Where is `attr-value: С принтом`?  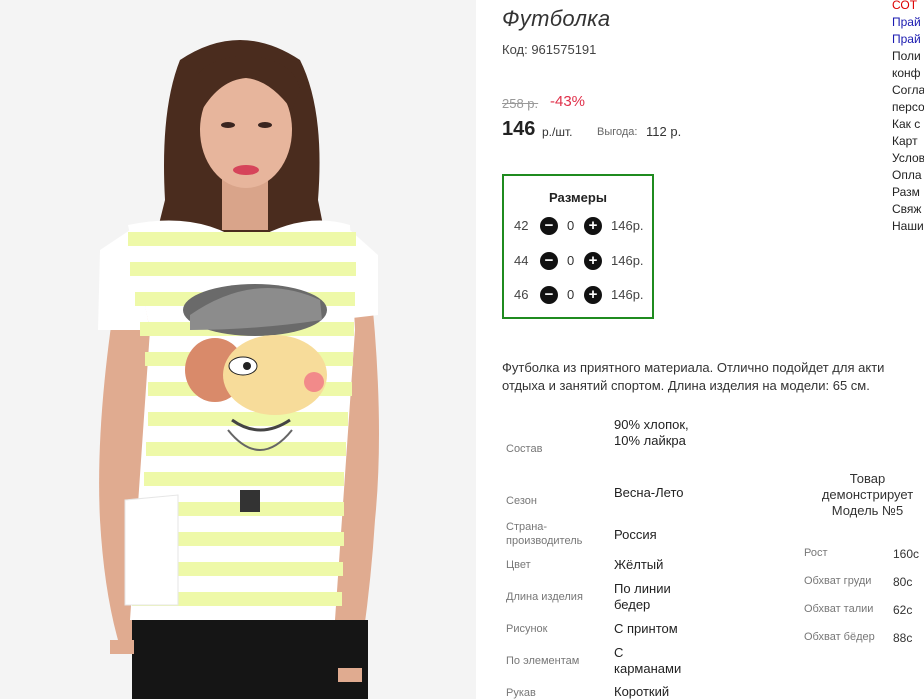 attr-value: С принтом is located at coordinates (646, 628).